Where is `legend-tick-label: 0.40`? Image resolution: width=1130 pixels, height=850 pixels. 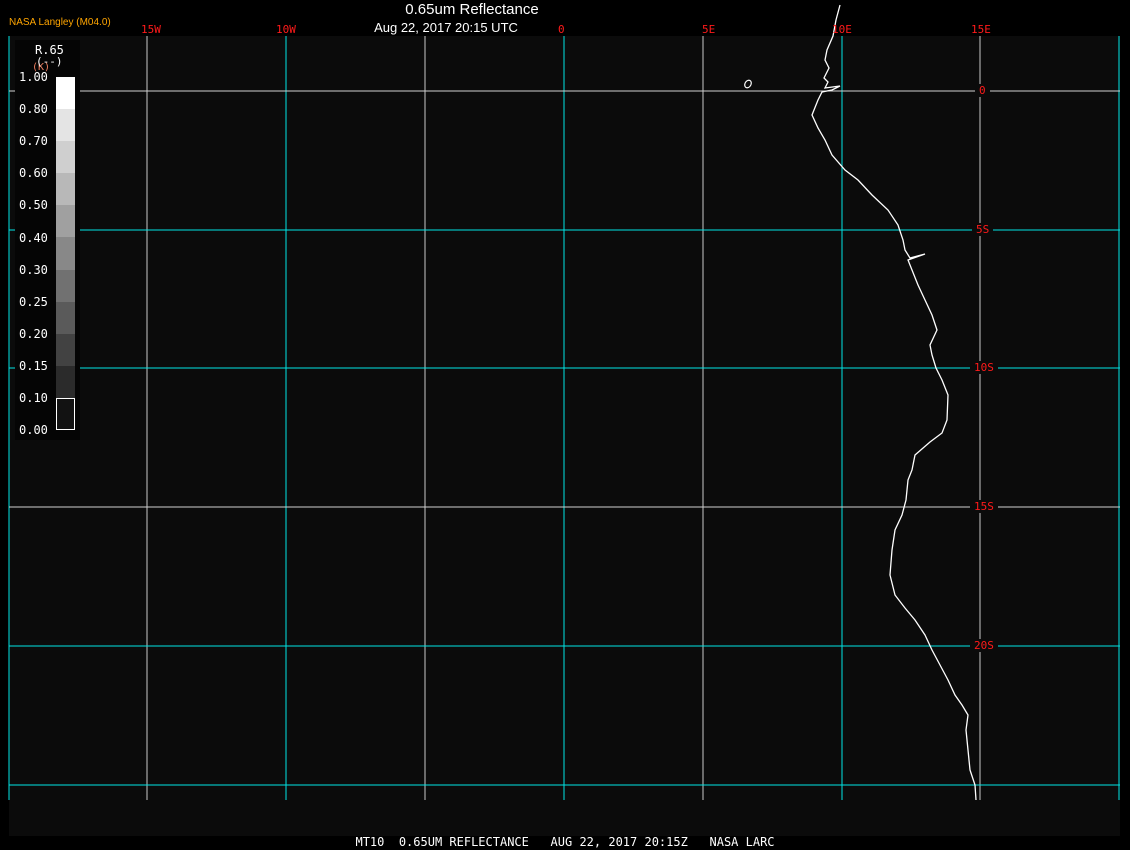 legend-tick-label: 0.40 is located at coordinates (33, 237).